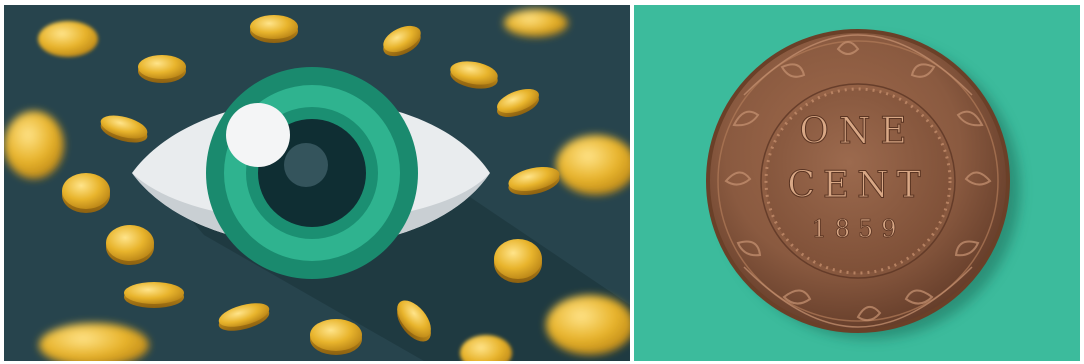 This screenshot has width=1084, height=364. I want to click on coin-year: 1859, so click(857, 229).